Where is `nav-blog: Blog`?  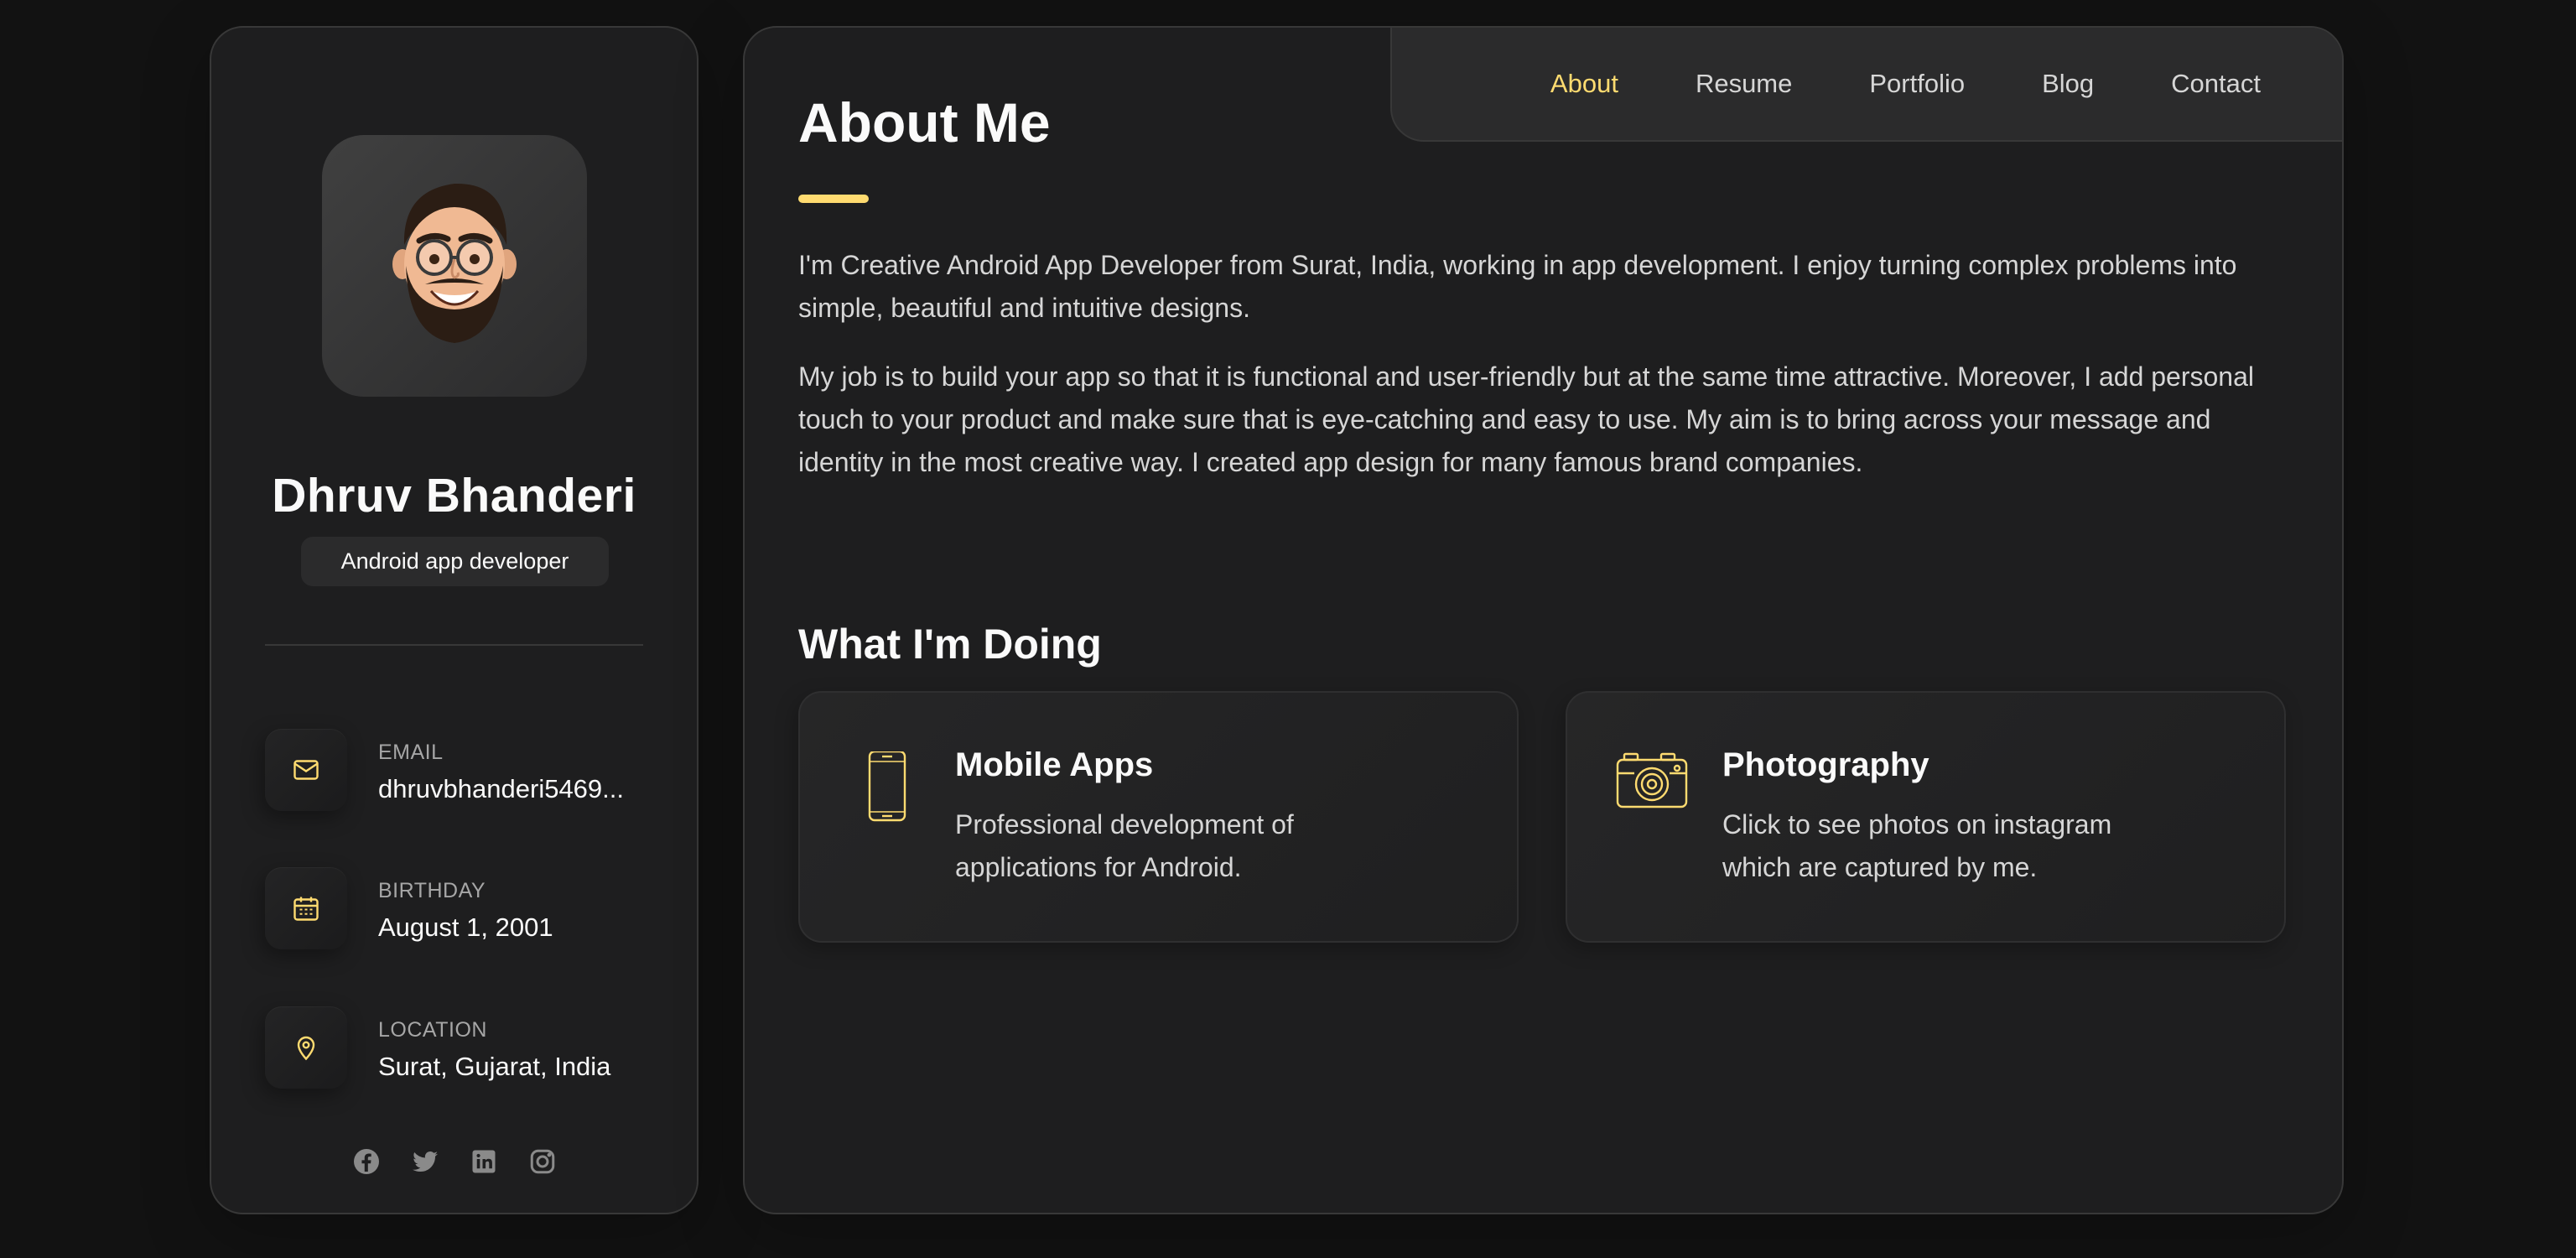
nav-blog: Blog is located at coordinates (2068, 84).